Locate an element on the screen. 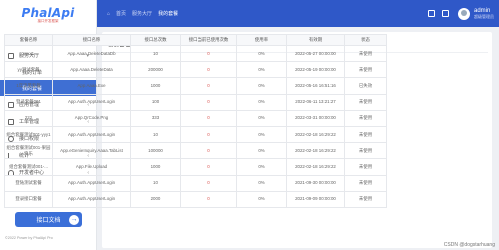 The width and height of the screenshot is (499, 250). cell-api-name: App.Aaaa.DeleteData is located at coordinates (91, 70).